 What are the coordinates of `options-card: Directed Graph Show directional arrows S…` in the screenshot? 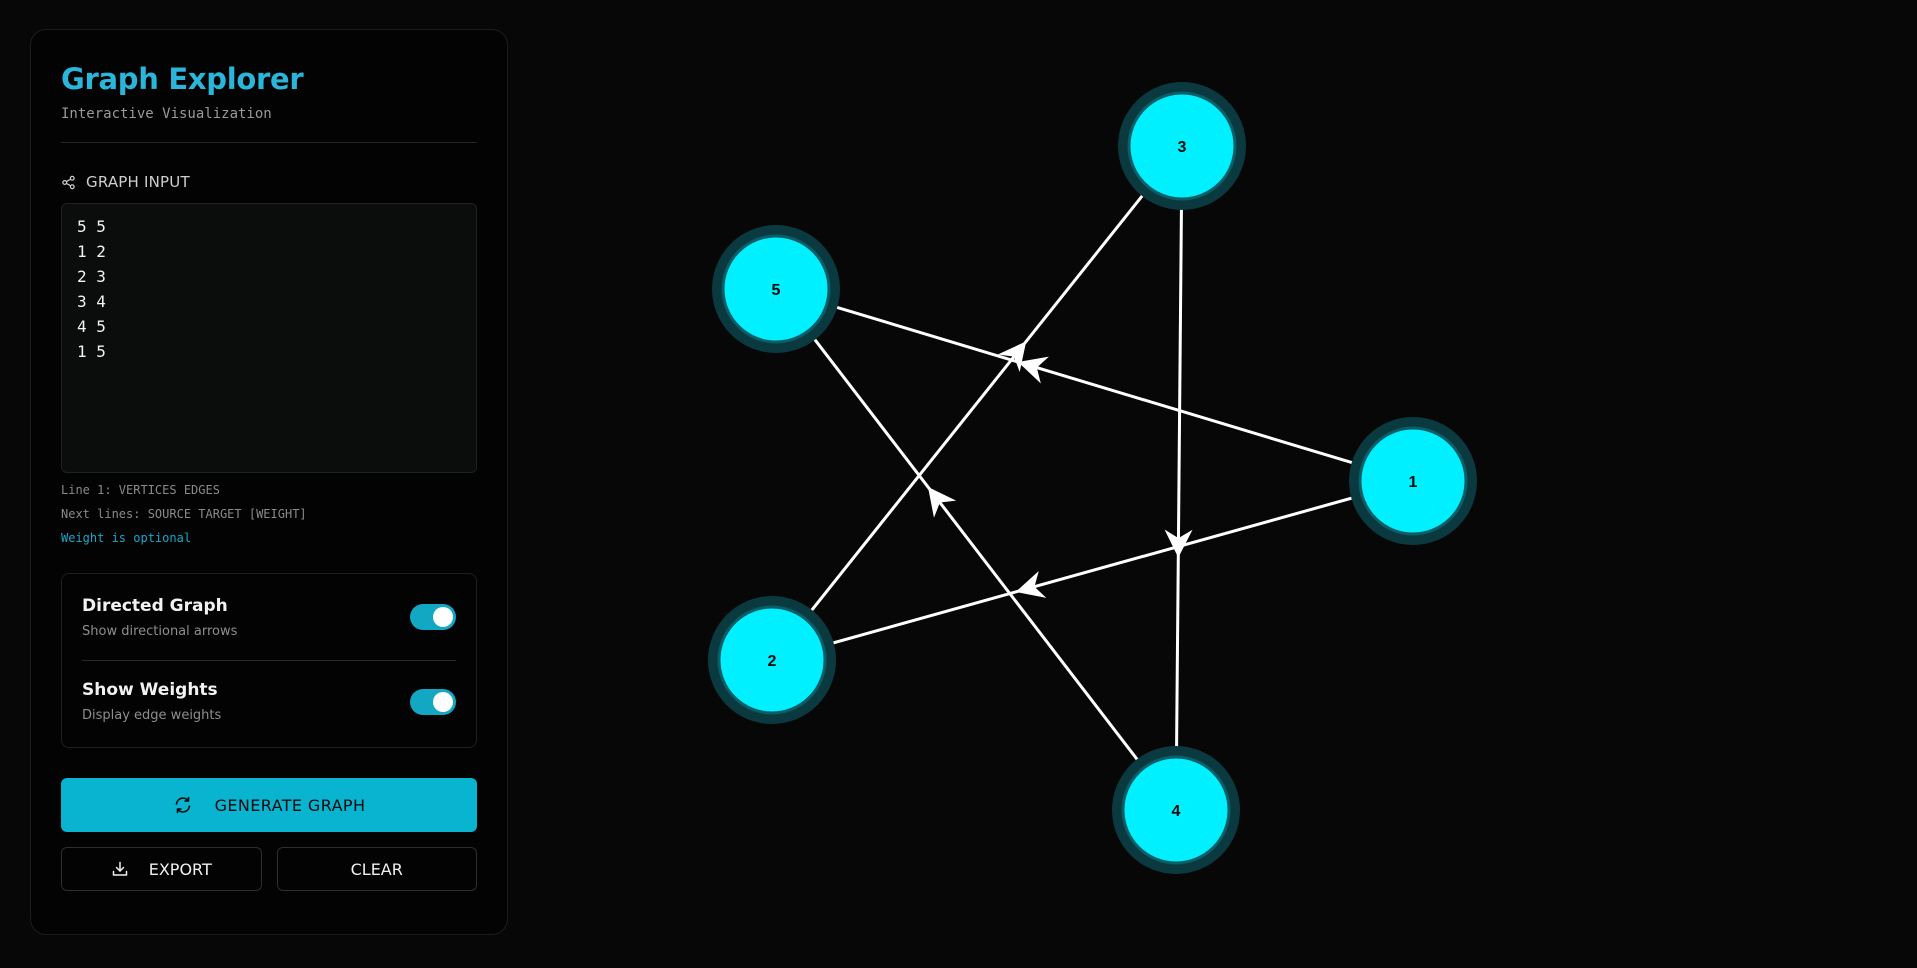 It's located at (269, 660).